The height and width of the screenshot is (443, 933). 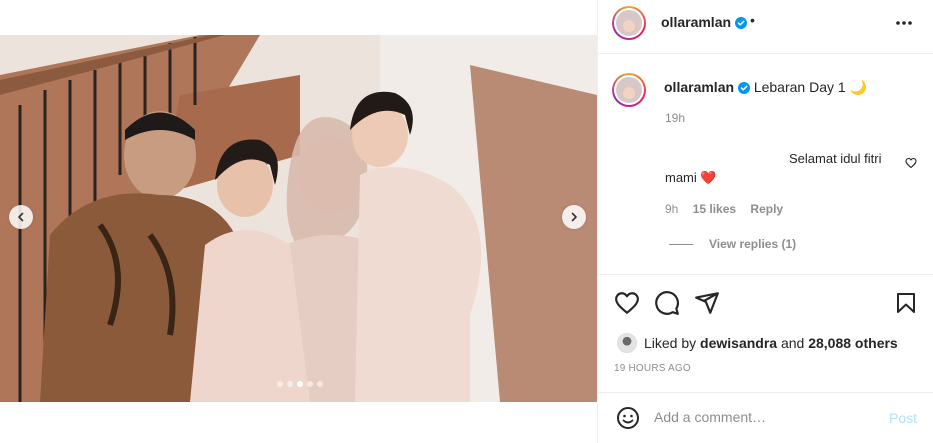 What do you see at coordinates (765, 27) in the screenshot?
I see `post-header: ollaramlan •` at bounding box center [765, 27].